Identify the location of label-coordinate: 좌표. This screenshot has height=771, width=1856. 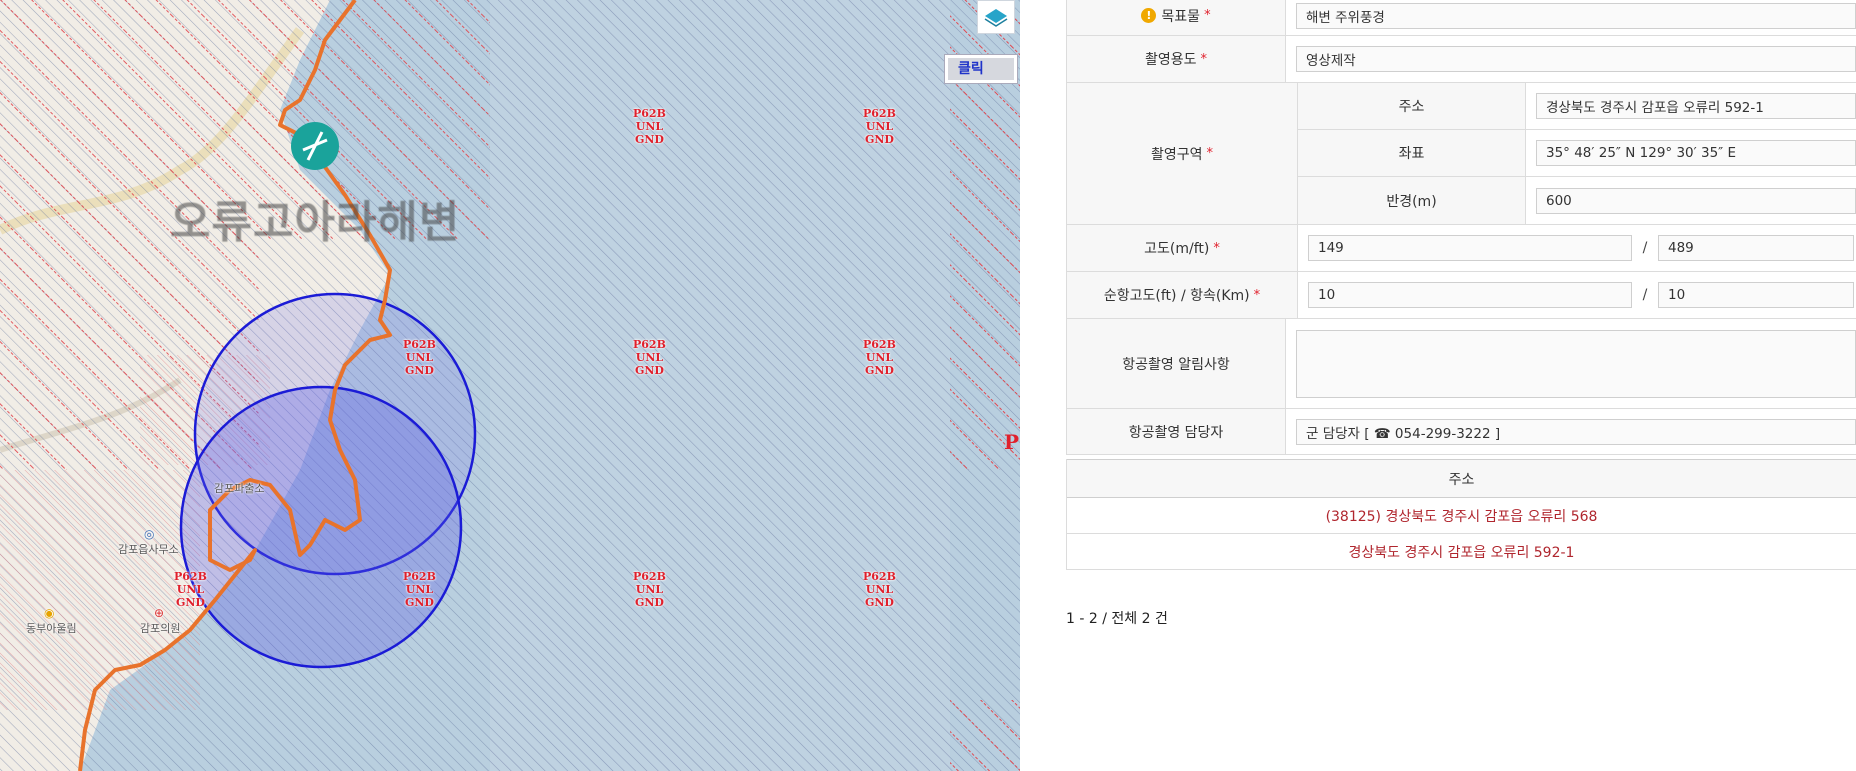
(1412, 153).